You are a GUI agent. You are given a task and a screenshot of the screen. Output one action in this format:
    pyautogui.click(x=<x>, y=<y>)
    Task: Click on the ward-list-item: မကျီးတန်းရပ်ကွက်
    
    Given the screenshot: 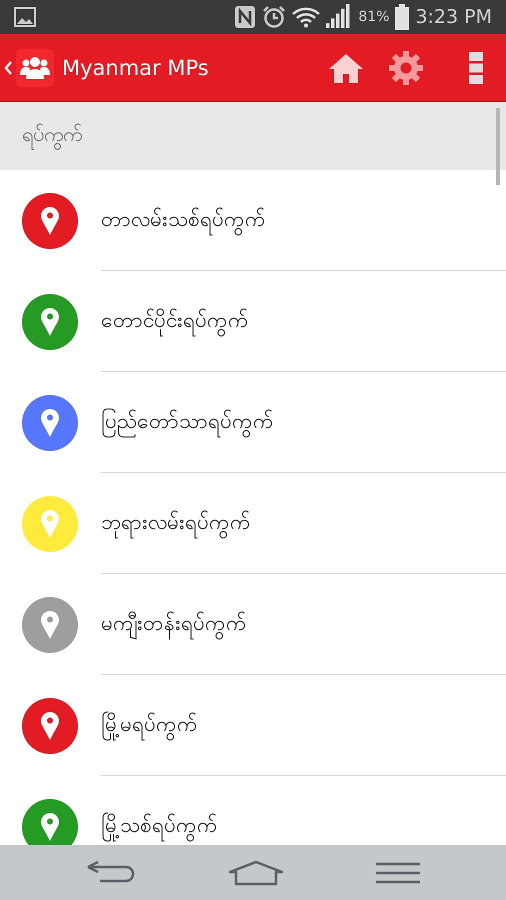 What is the action you would take?
    pyautogui.click(x=253, y=624)
    